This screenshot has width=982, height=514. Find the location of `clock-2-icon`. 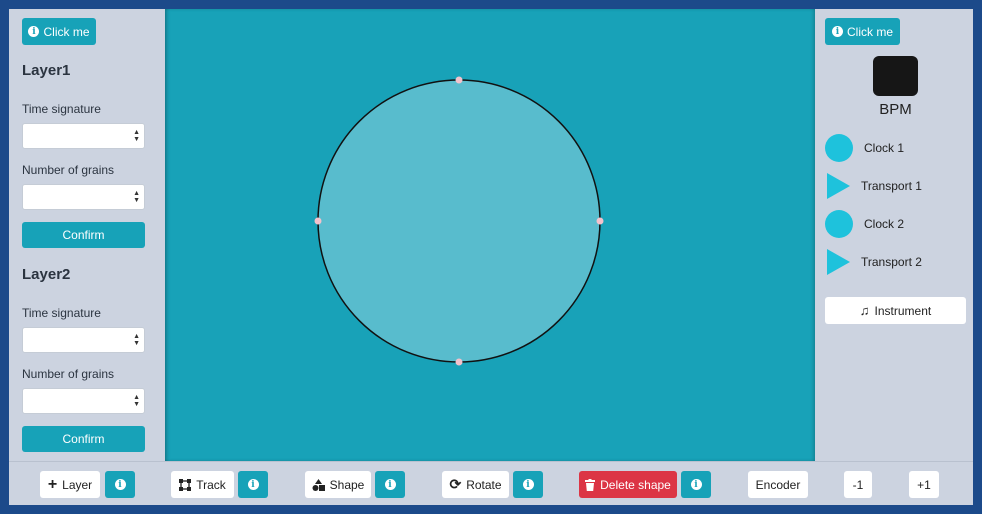

clock-2-icon is located at coordinates (839, 224).